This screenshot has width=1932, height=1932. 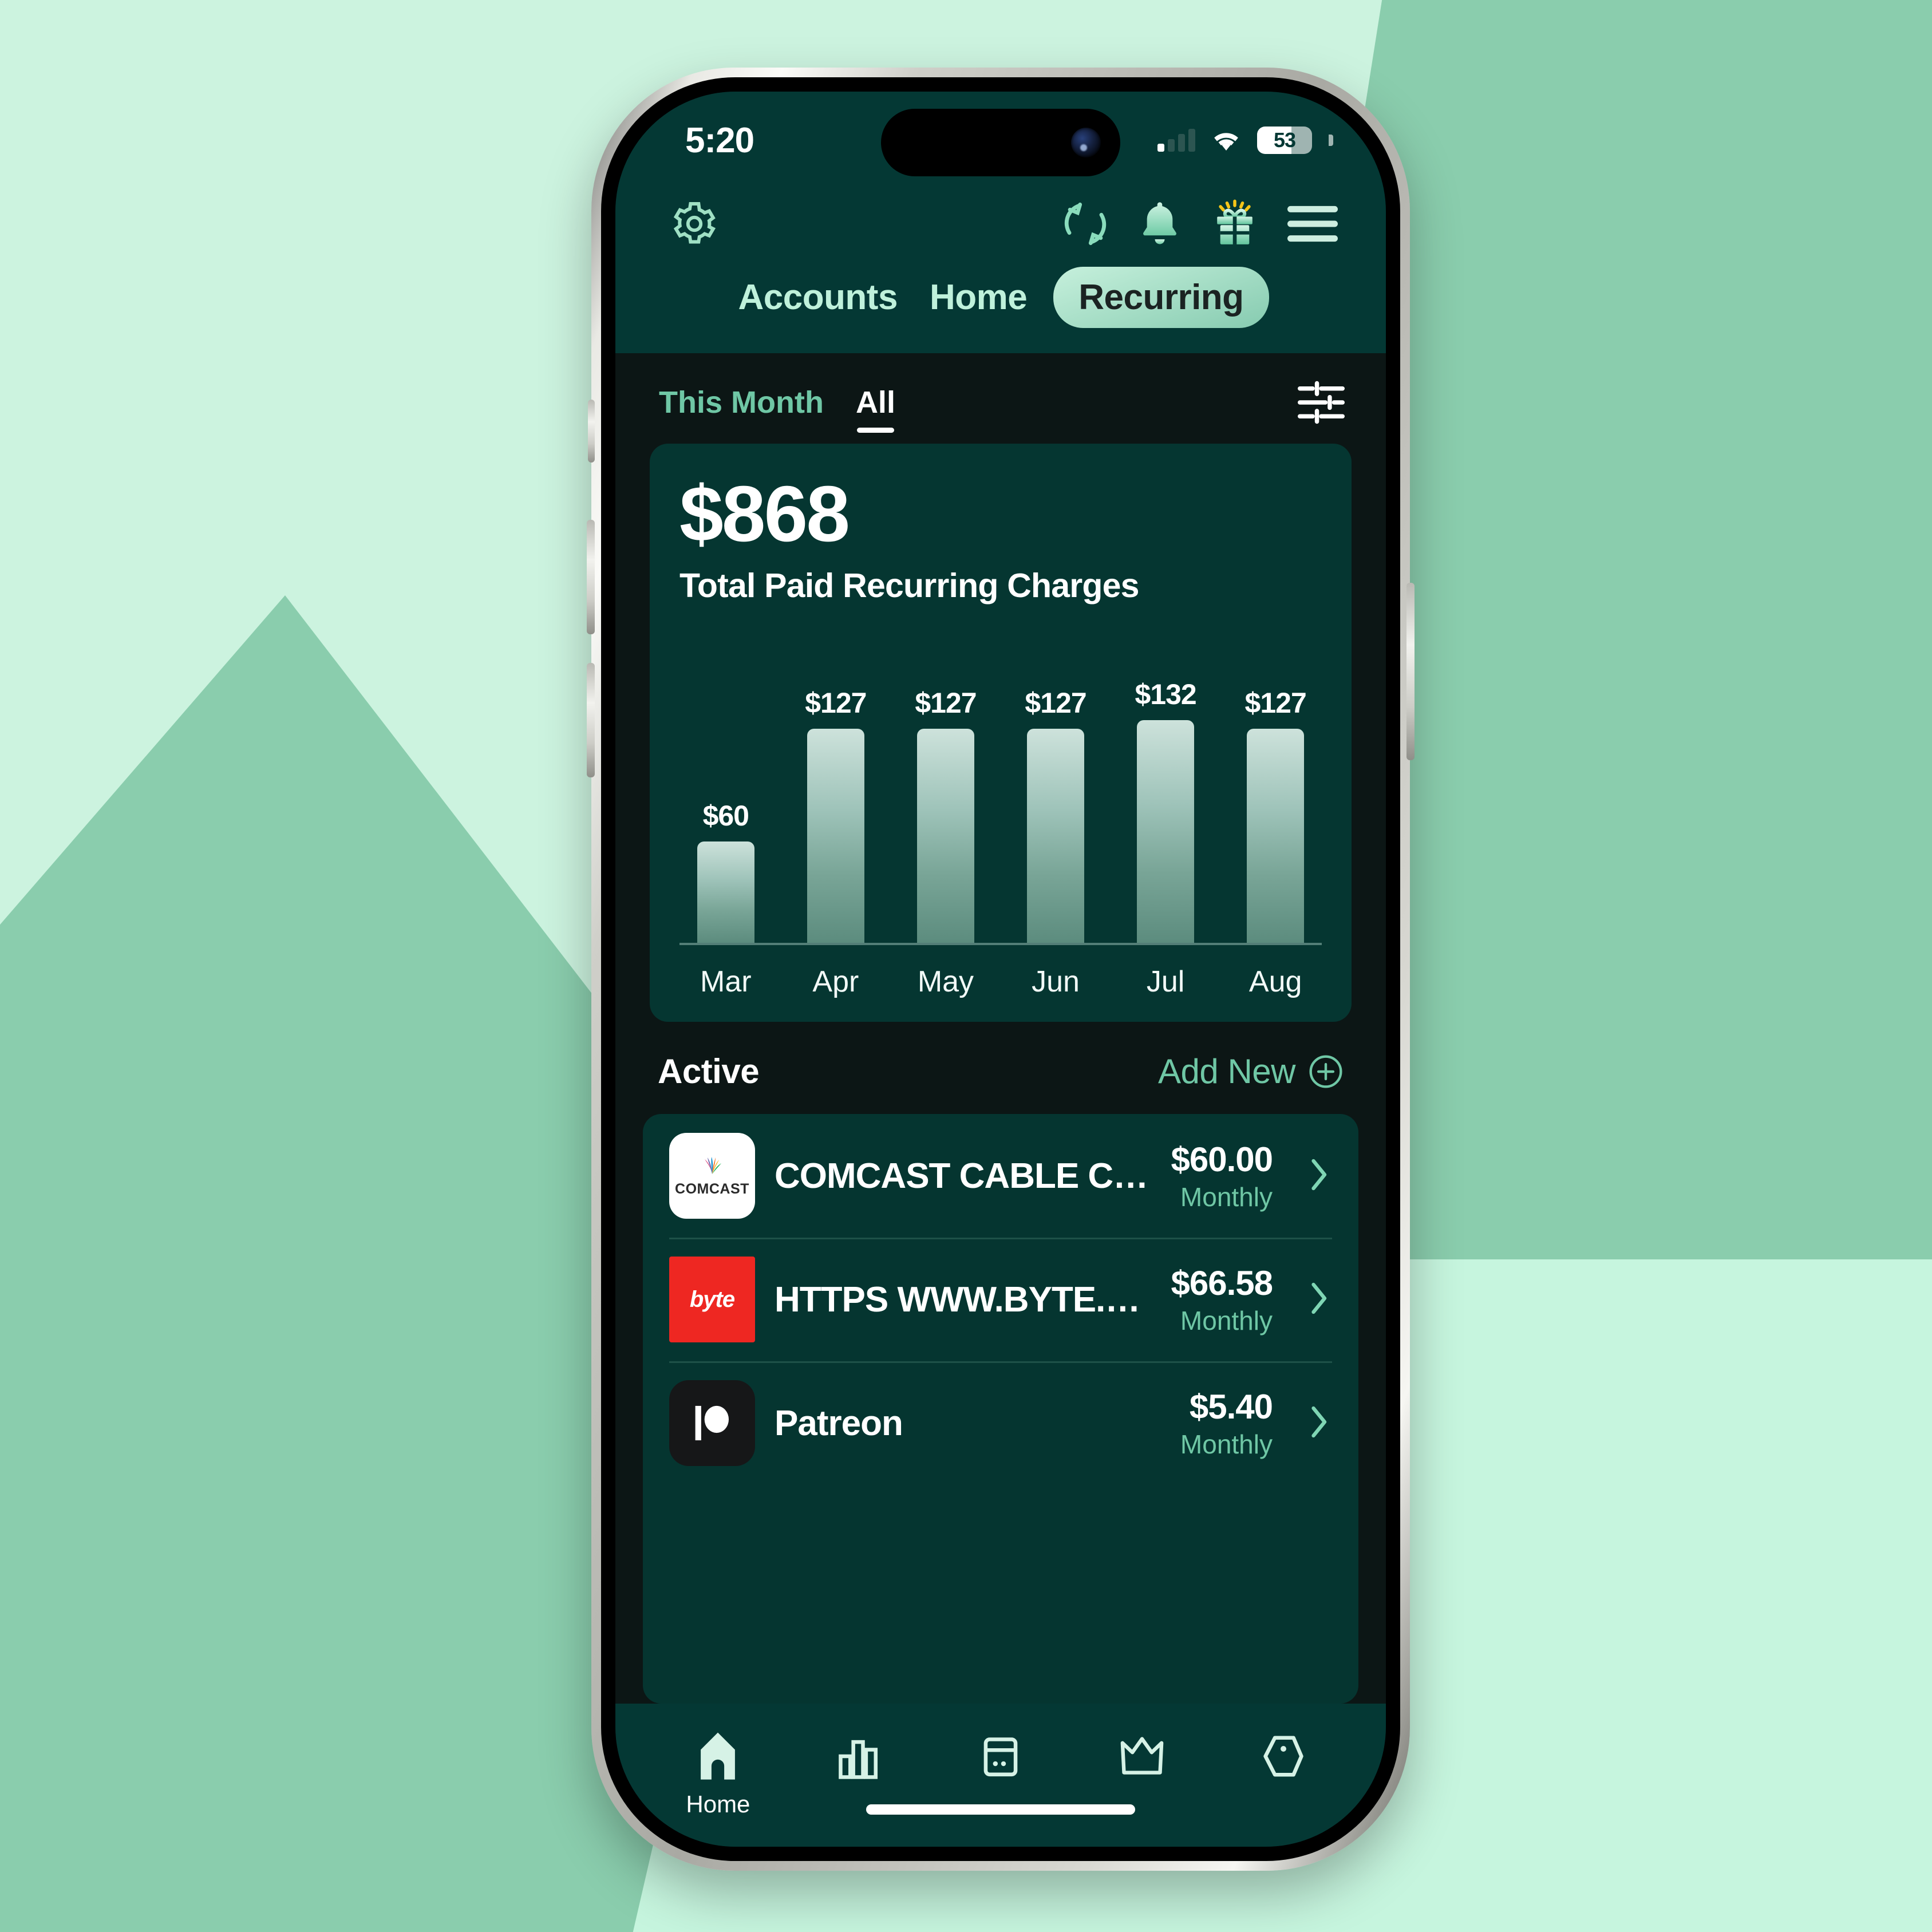 I want to click on status-bar-clock: 5:20, so click(x=719, y=140).